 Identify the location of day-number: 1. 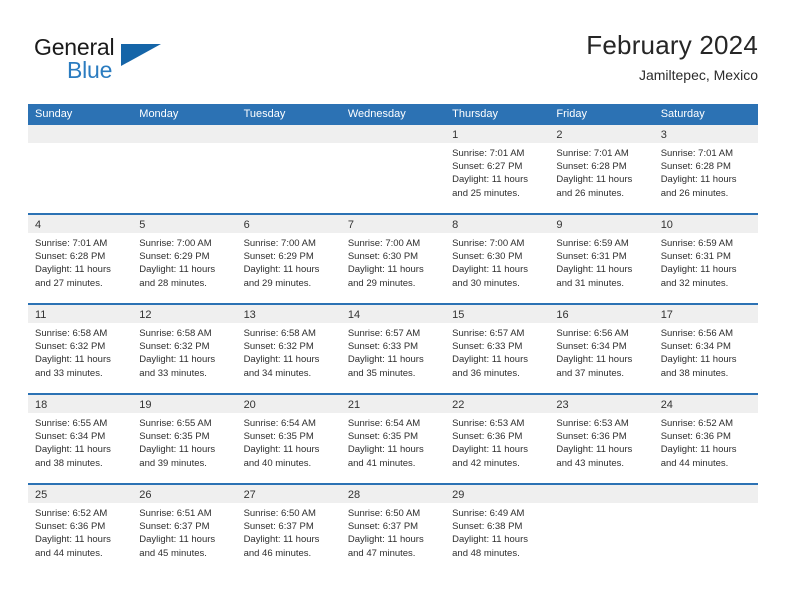
(455, 135).